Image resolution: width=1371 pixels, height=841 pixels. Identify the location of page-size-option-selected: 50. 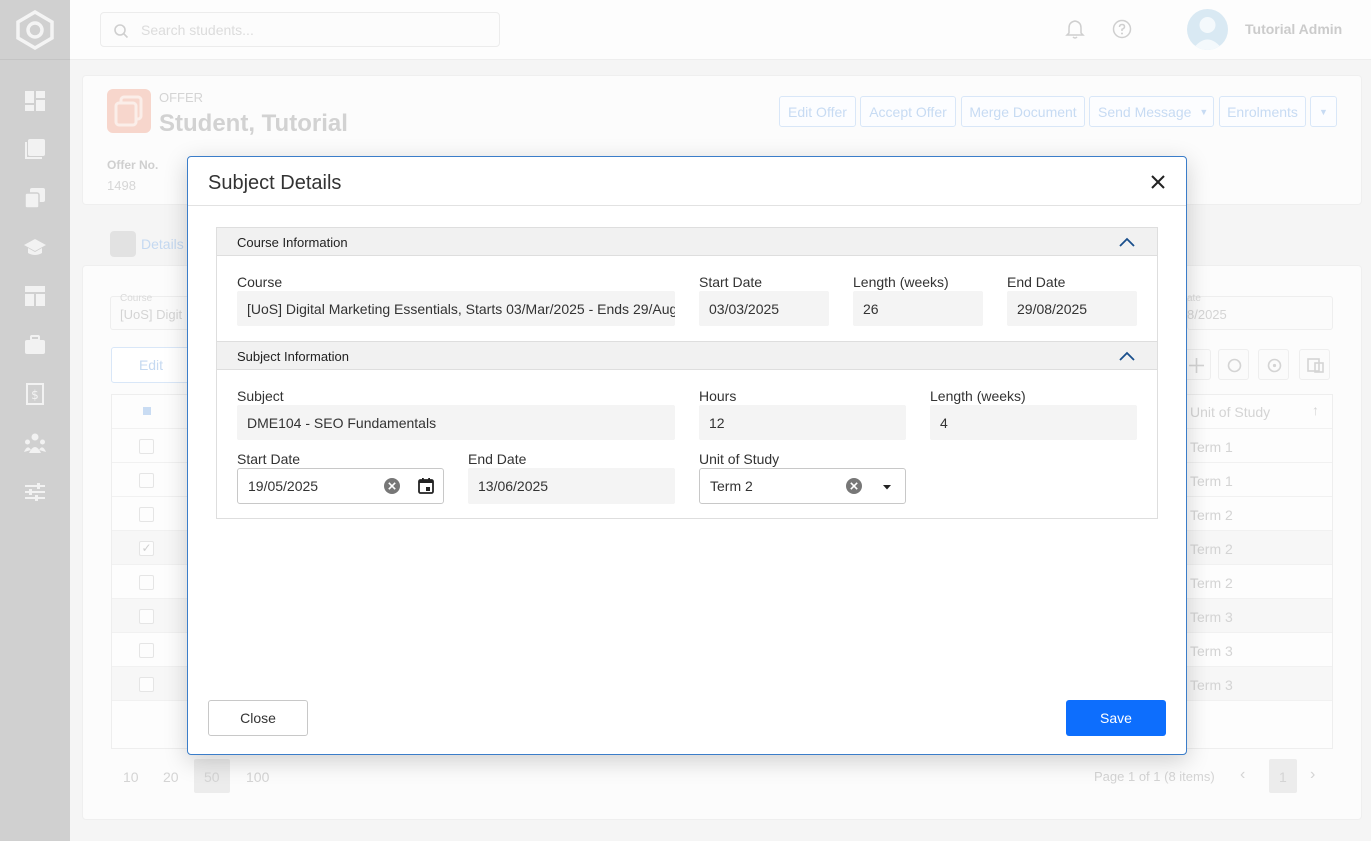
(212, 777).